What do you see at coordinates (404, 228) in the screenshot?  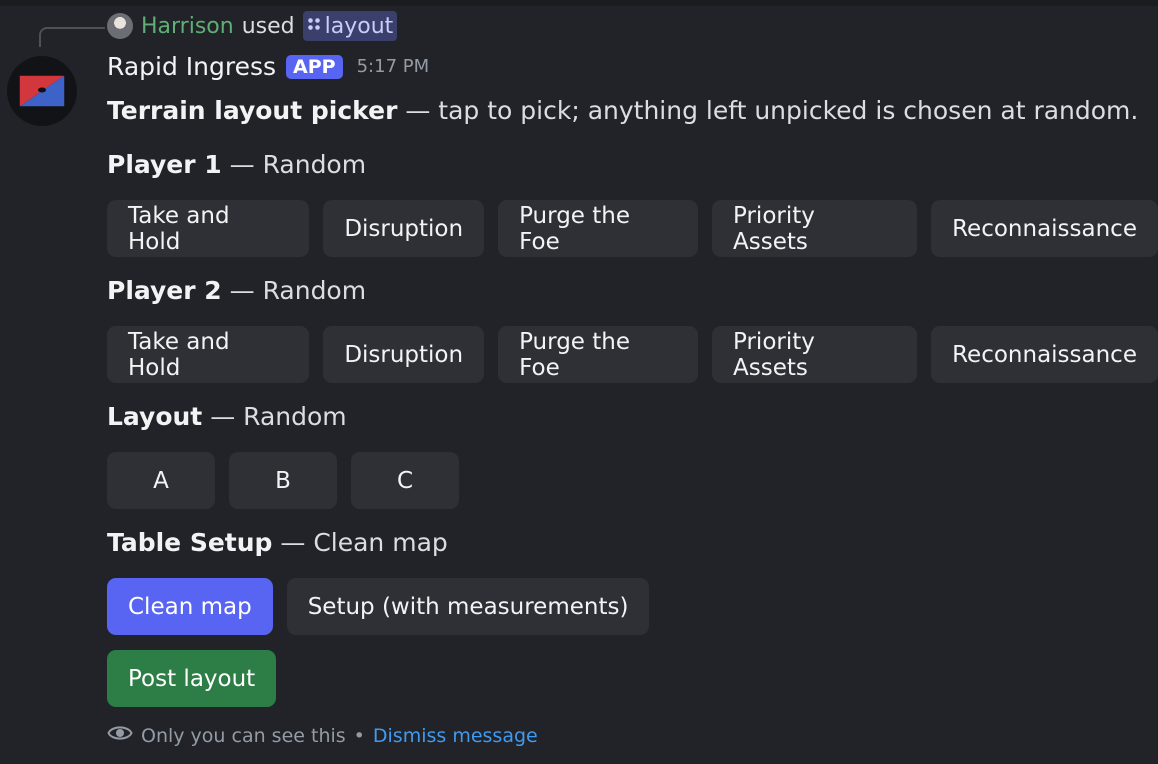 I see `player1-disruption-button: Disruption` at bounding box center [404, 228].